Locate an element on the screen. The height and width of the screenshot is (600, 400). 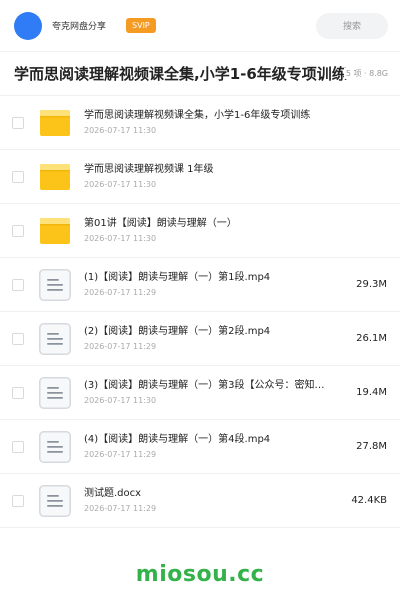
file-info: (1)【阅读】朗读与理解（一）第1段.mp4 2026-07-17 11:29 is located at coordinates (214, 284).